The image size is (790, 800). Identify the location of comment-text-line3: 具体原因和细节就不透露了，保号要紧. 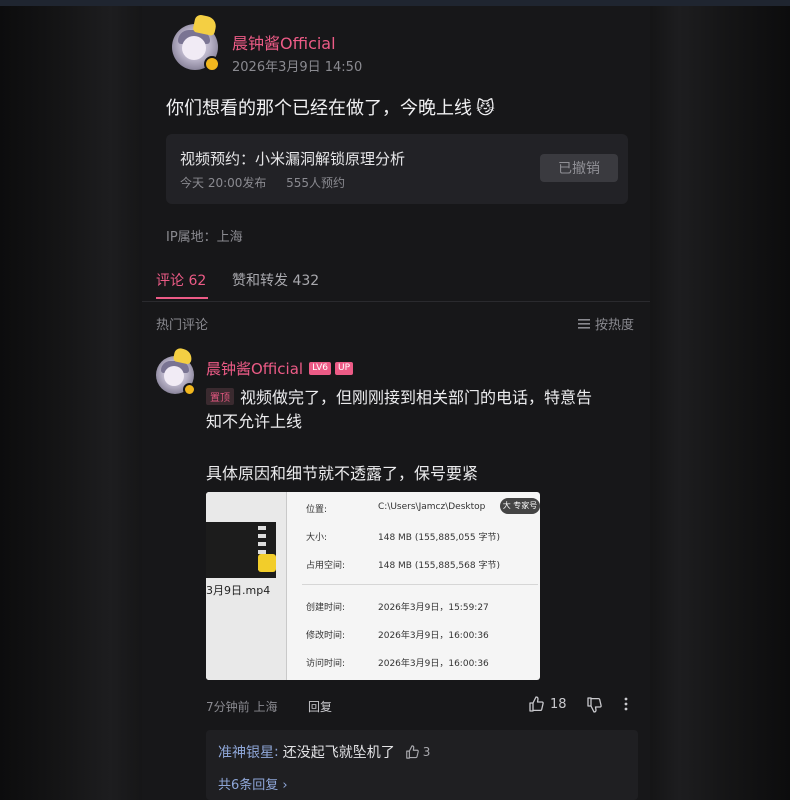
(342, 473).